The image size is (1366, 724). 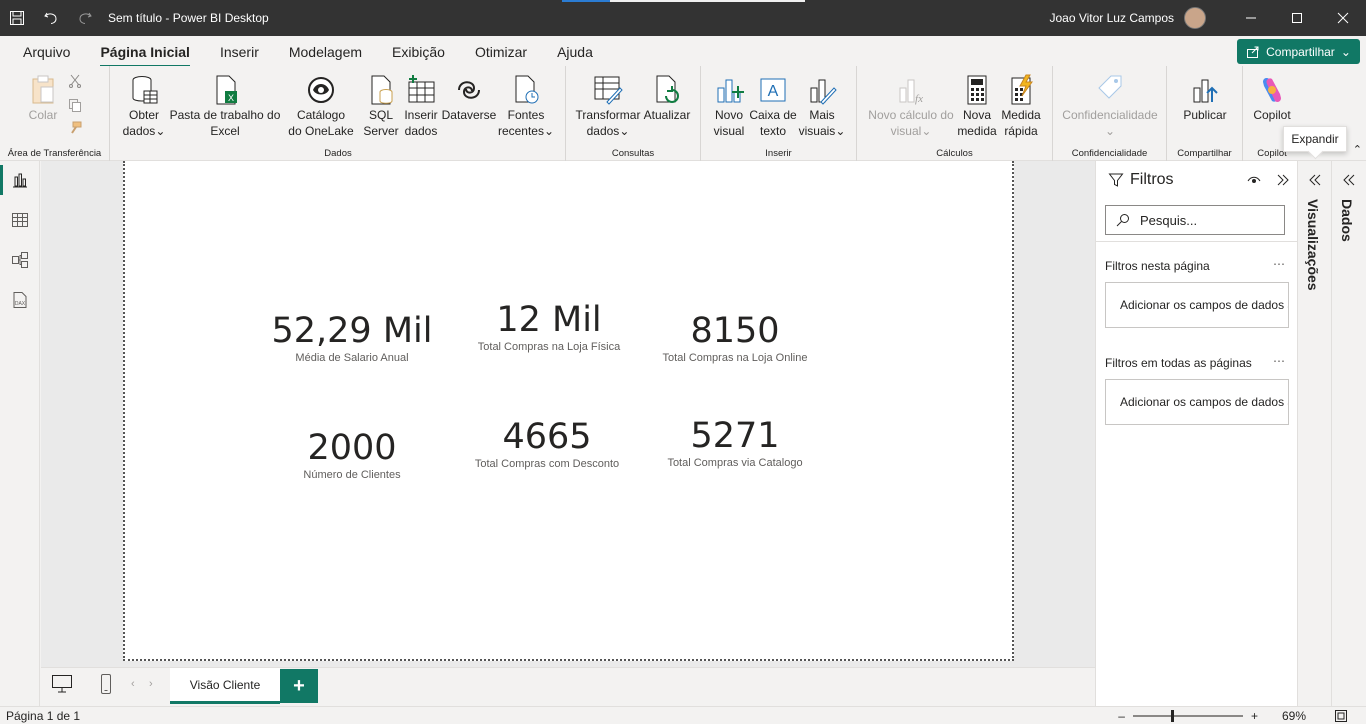 I want to click on sensitivity-button: Confidencialidade ⌄, so click(x=1110, y=106).